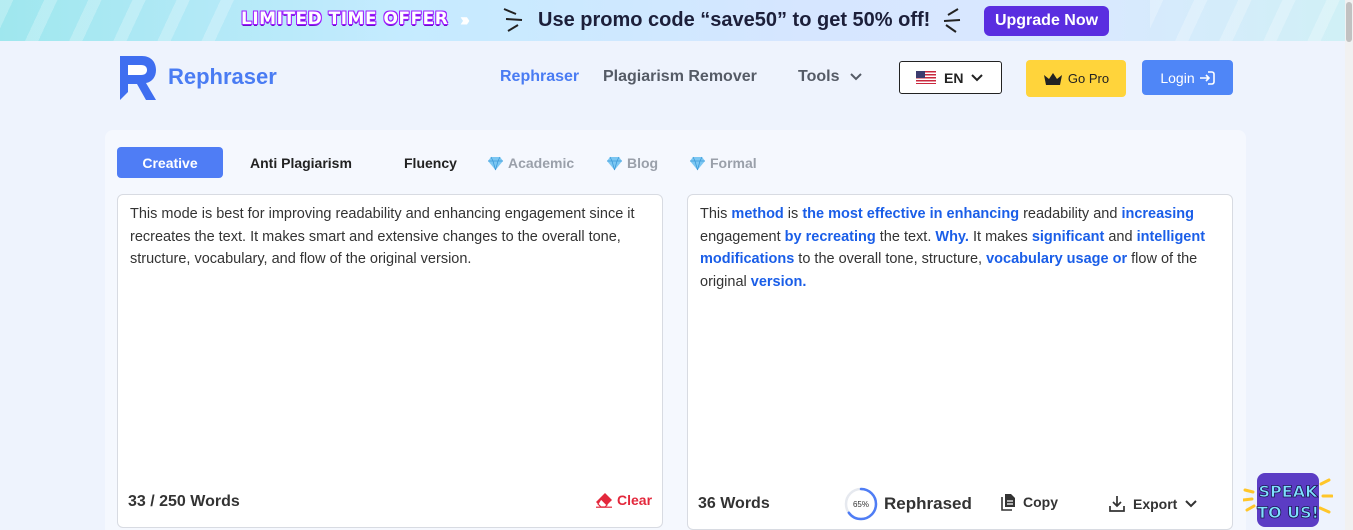  What do you see at coordinates (1177, 77) in the screenshot?
I see `login-label: Login` at bounding box center [1177, 77].